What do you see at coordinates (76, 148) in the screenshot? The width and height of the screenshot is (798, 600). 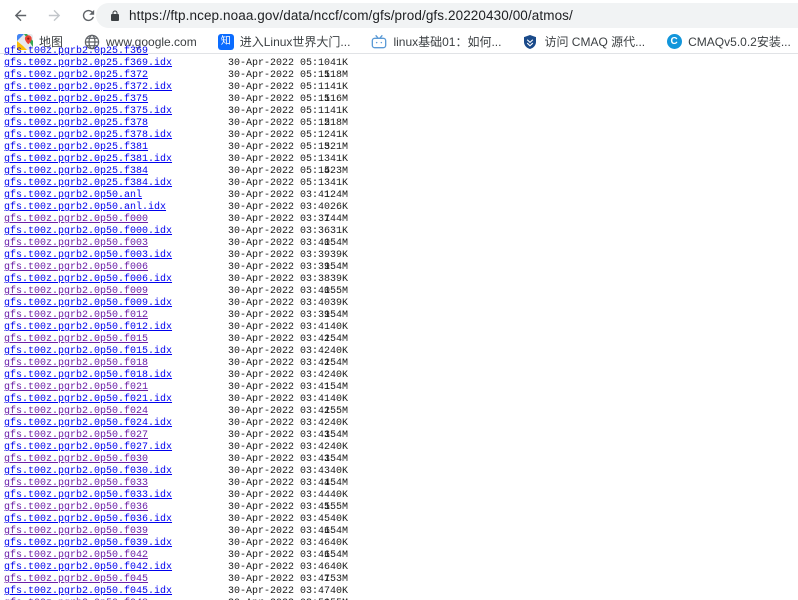 I see `file-link: gfs.t00z.pgrb2.0p25.f381` at bounding box center [76, 148].